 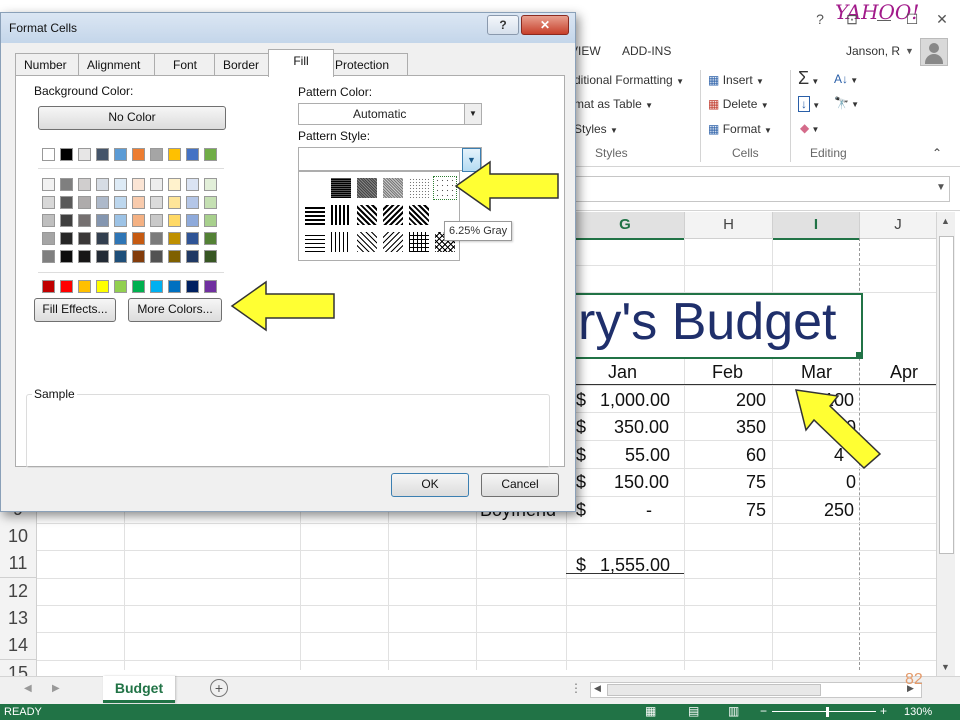 What do you see at coordinates (884, 19) in the screenshot?
I see `minimize-button: —` at bounding box center [884, 19].